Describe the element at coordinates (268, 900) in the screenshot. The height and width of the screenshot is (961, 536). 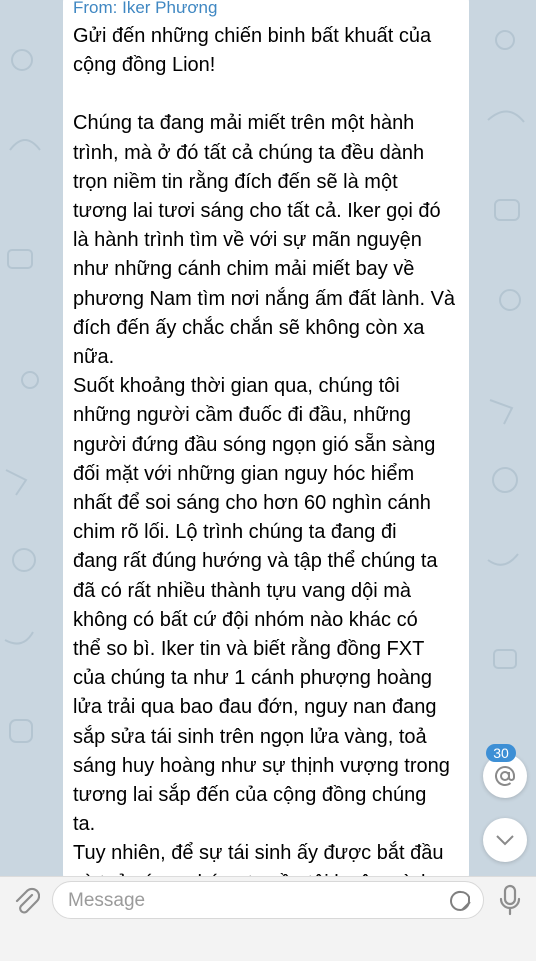
I see `message-input: Message` at that location.